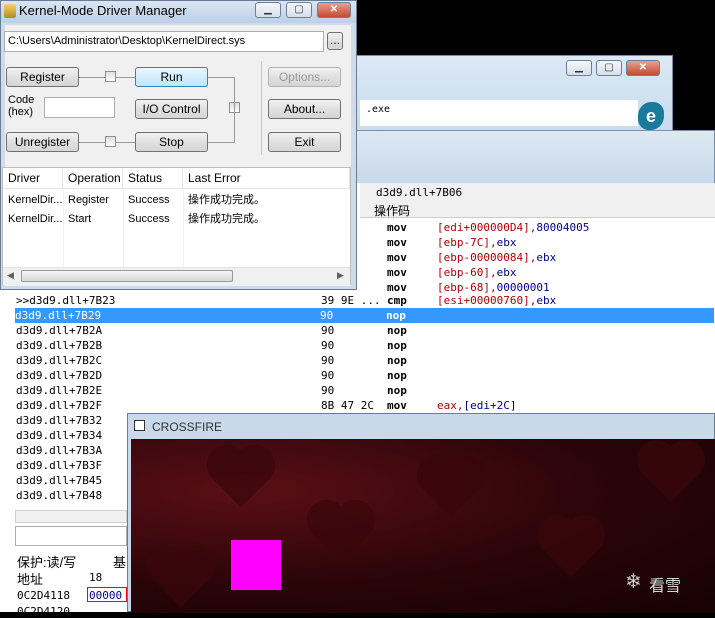  I want to click on operands: [ebp-7C],ebx, so click(477, 242).